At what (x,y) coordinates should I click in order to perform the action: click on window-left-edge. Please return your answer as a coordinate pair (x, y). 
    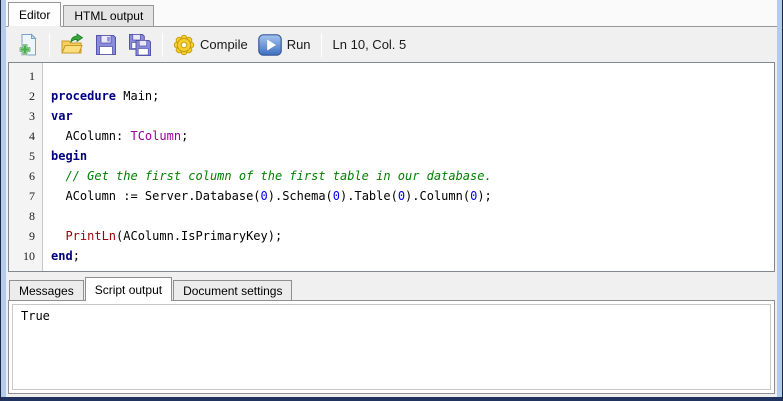
    Looking at the image, I should click on (3, 198).